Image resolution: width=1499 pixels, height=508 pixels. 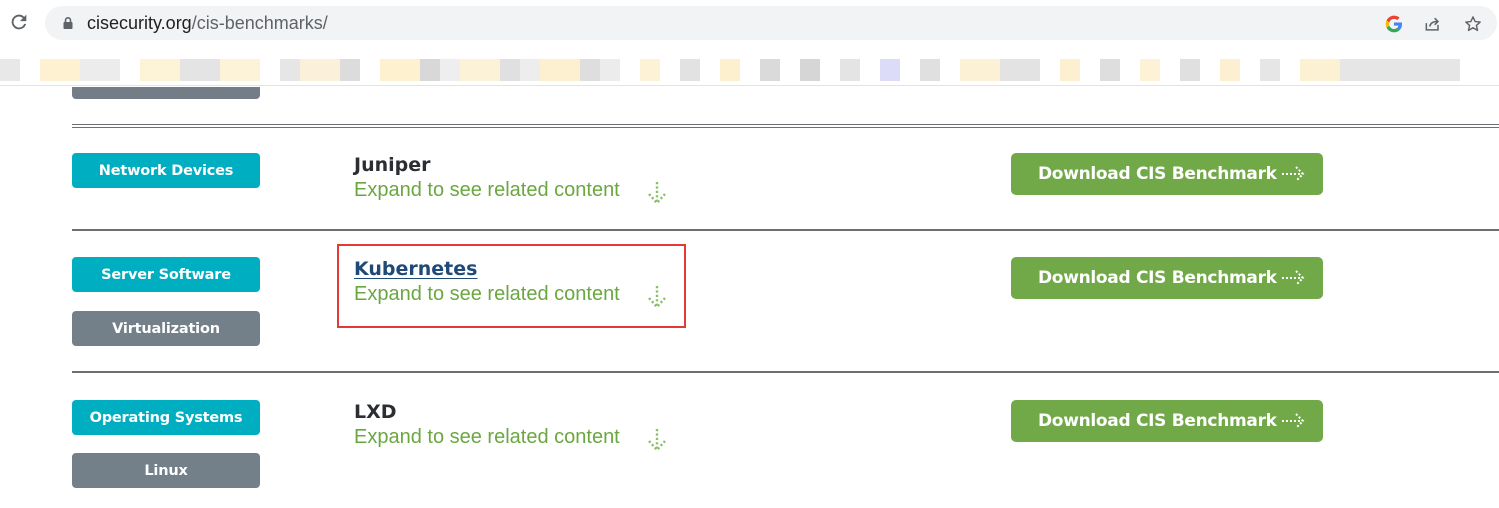 What do you see at coordinates (1473, 24) in the screenshot?
I see `star-icon` at bounding box center [1473, 24].